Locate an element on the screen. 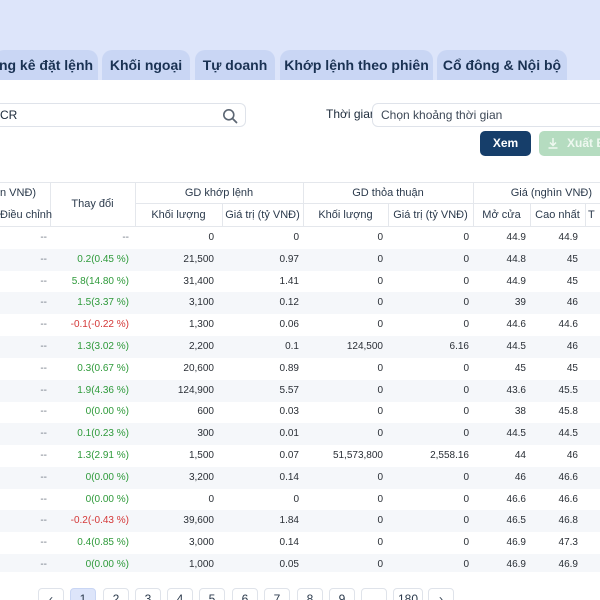 The height and width of the screenshot is (600, 600). time-range-picker: Chọn khoảng thời gian is located at coordinates (486, 115).